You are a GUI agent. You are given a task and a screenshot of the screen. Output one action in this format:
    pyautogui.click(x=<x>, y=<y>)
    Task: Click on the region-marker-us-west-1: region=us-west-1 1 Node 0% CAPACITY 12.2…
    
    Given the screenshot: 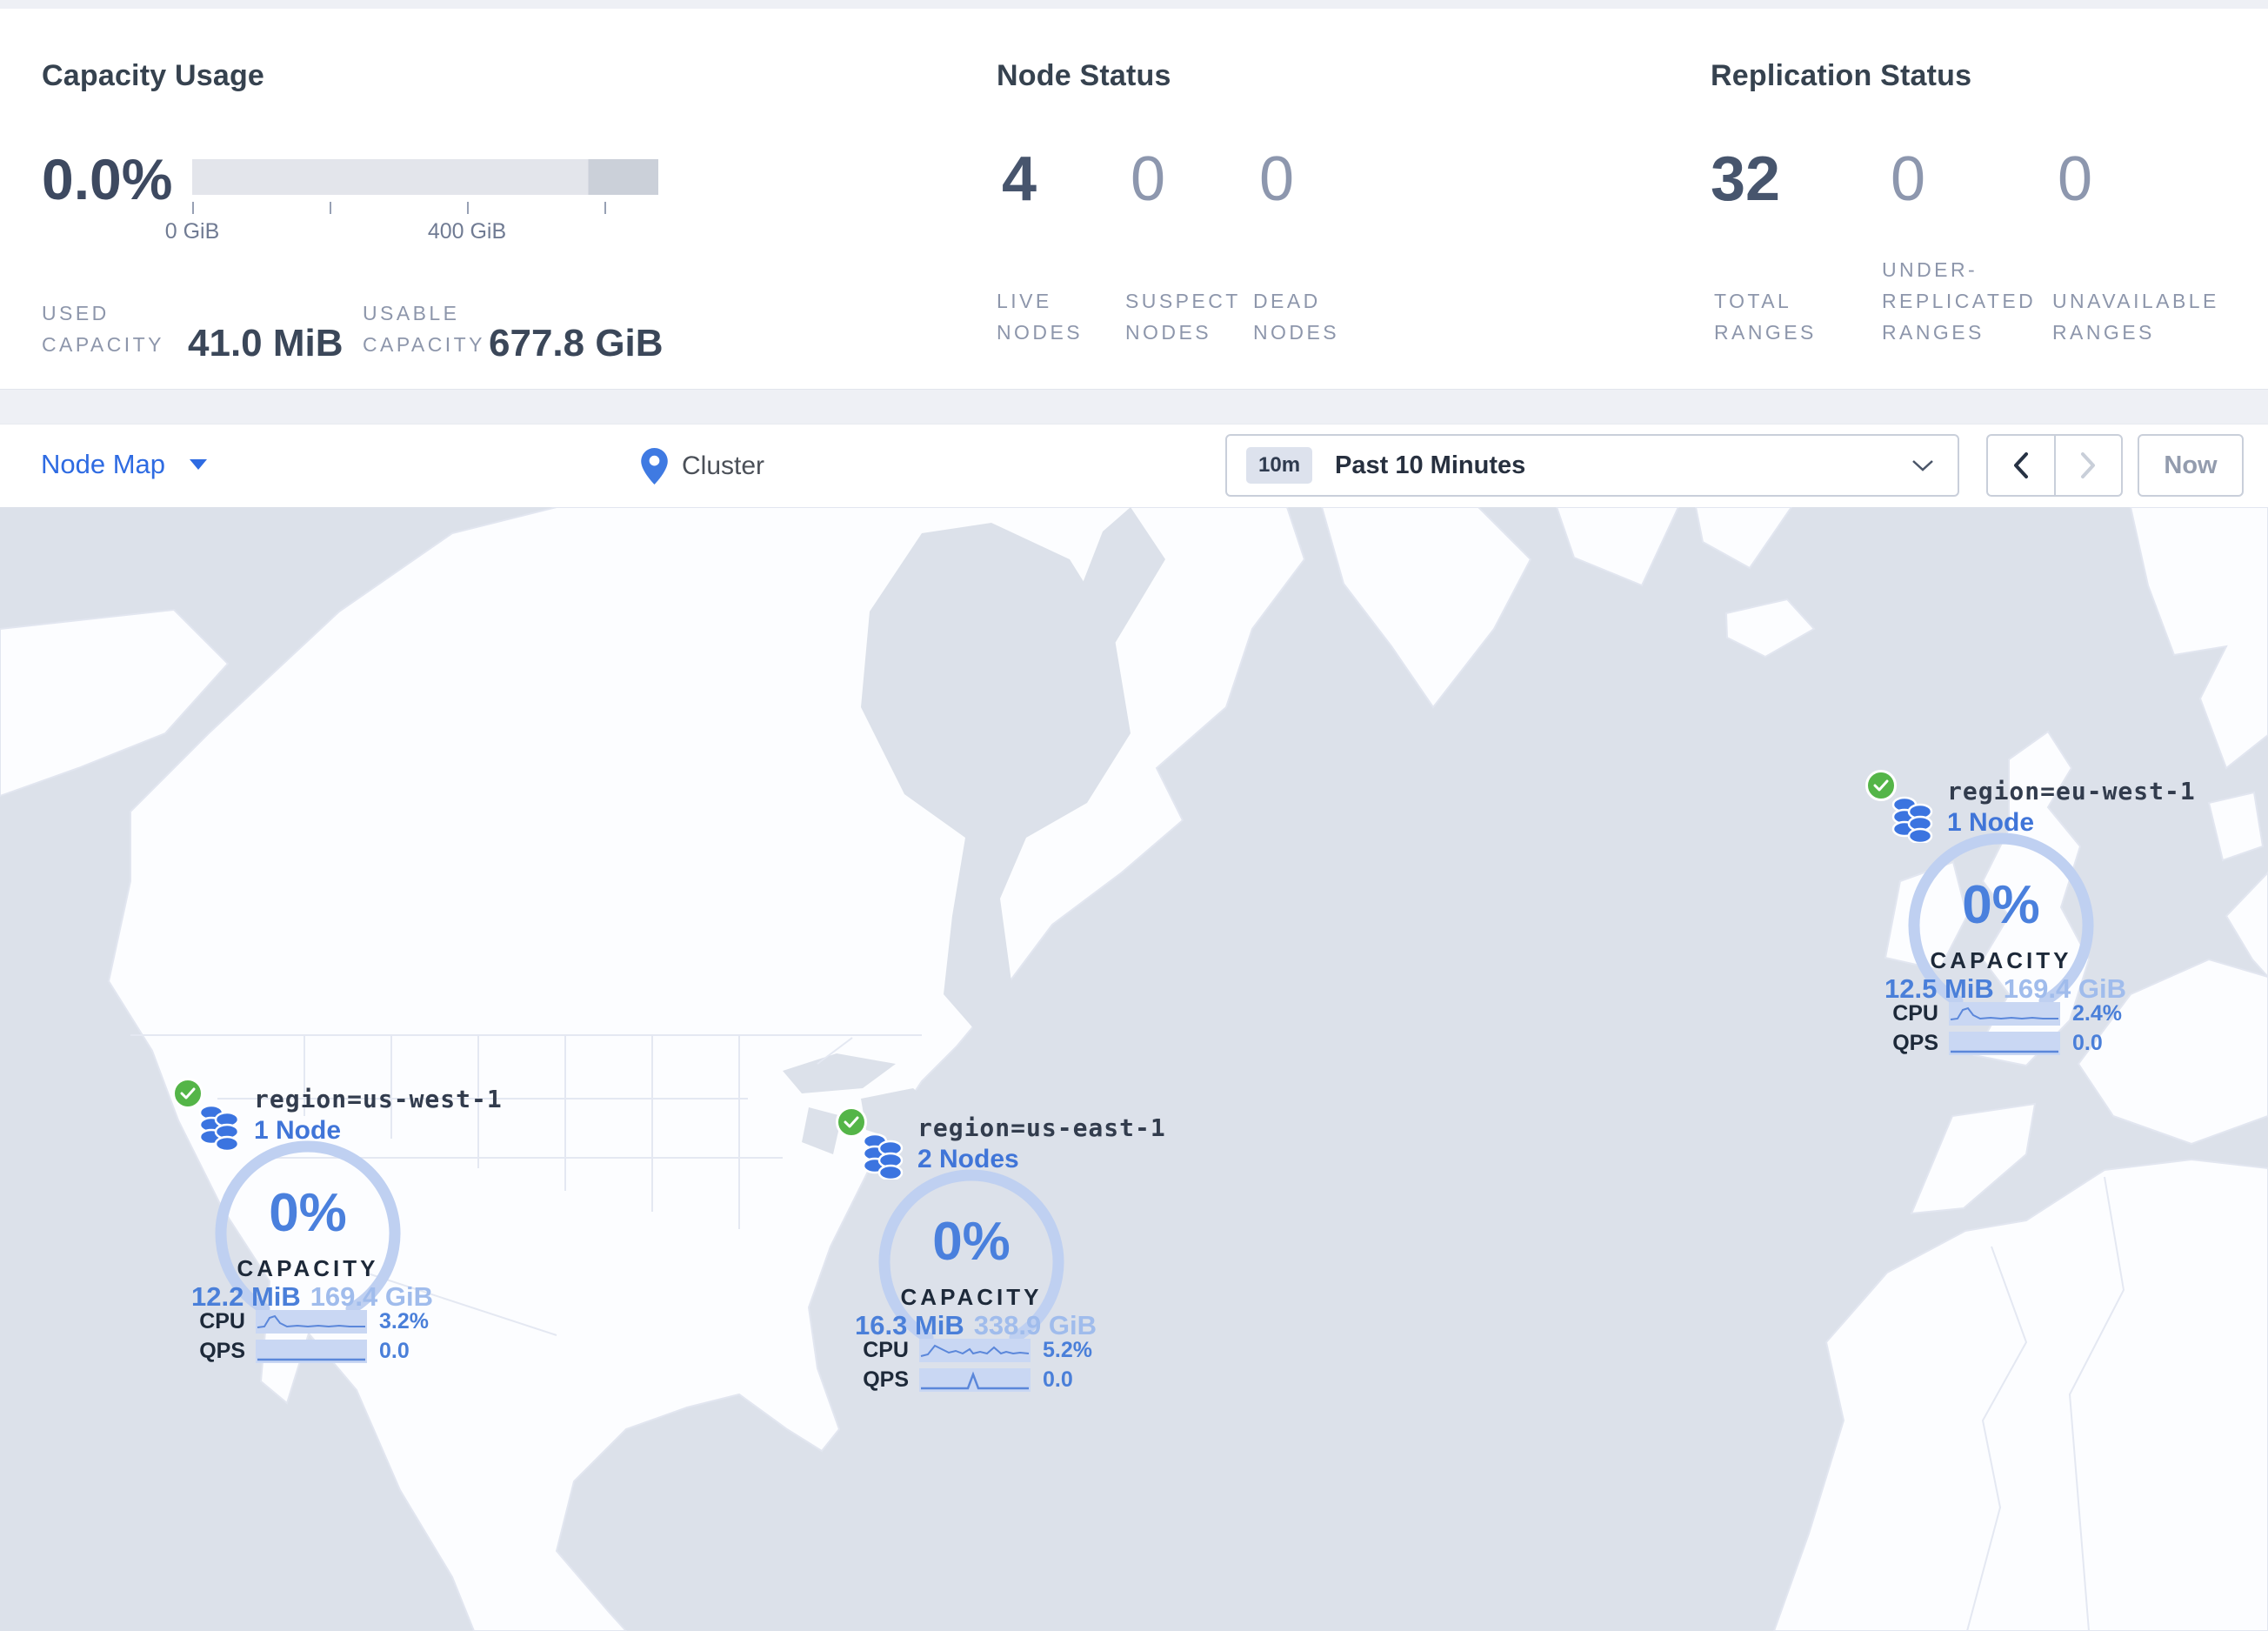 What is the action you would take?
    pyautogui.click(x=326, y=1220)
    